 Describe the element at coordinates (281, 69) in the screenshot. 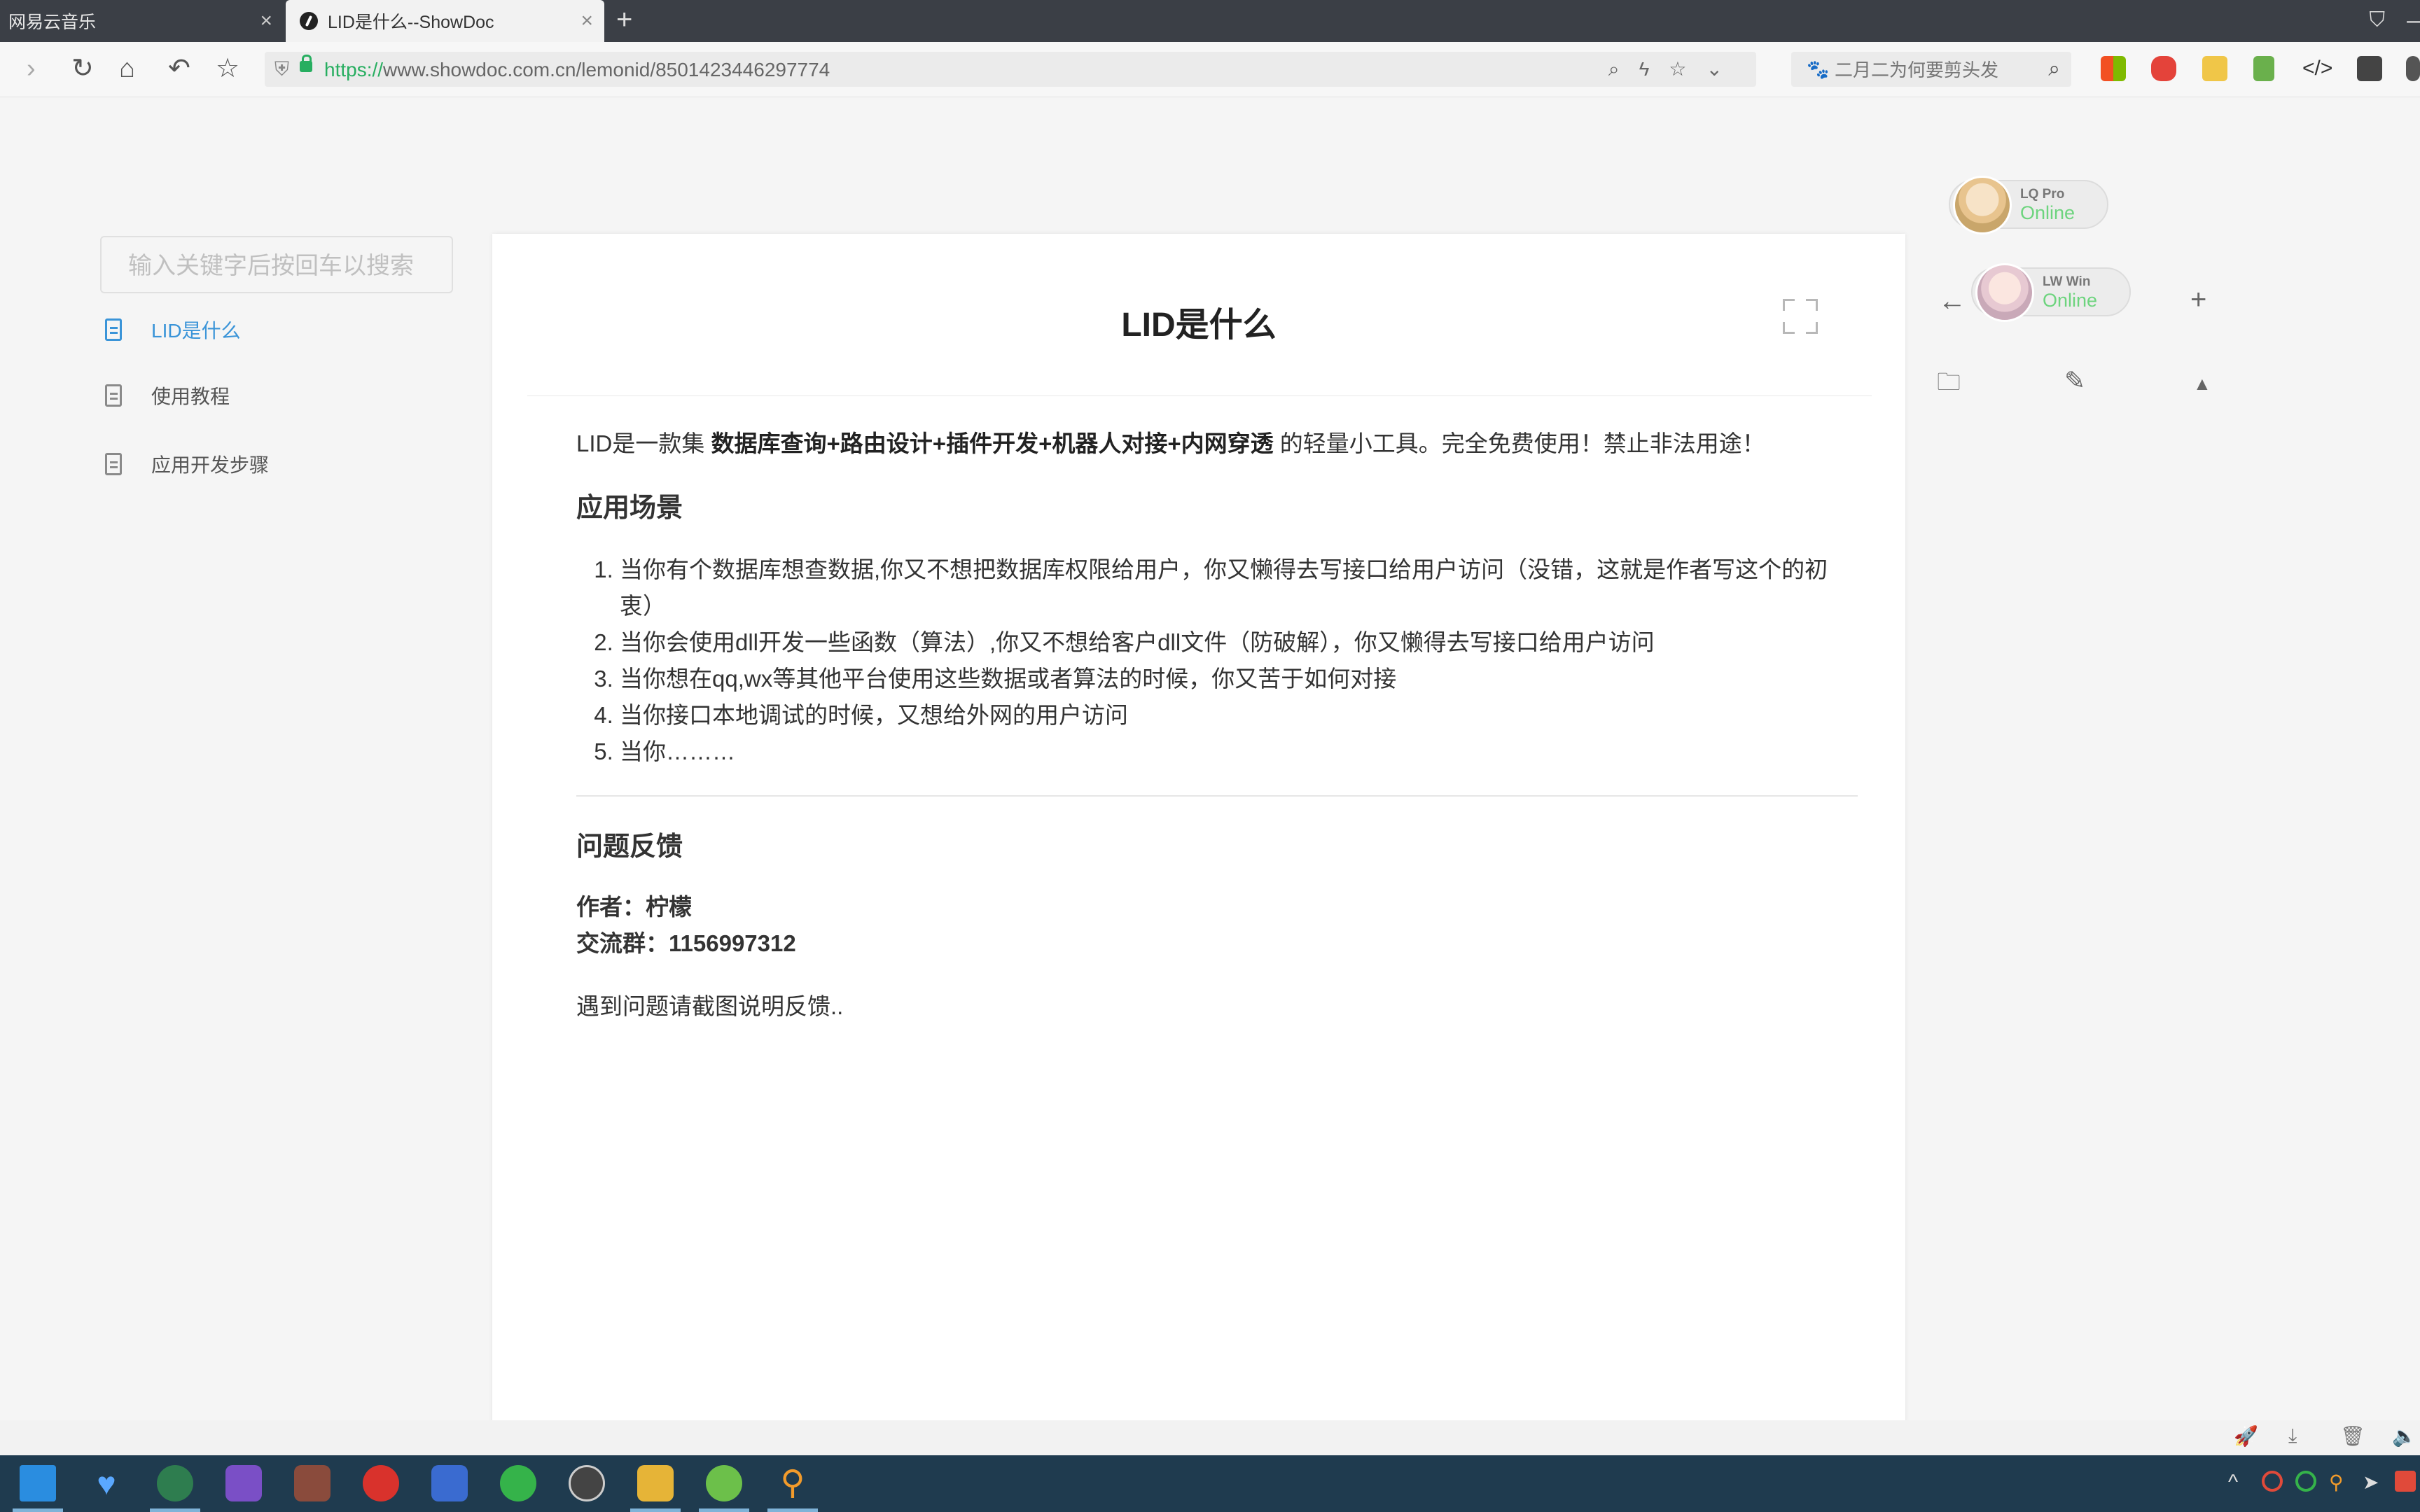

I see `shield-icon: ⛨` at that location.